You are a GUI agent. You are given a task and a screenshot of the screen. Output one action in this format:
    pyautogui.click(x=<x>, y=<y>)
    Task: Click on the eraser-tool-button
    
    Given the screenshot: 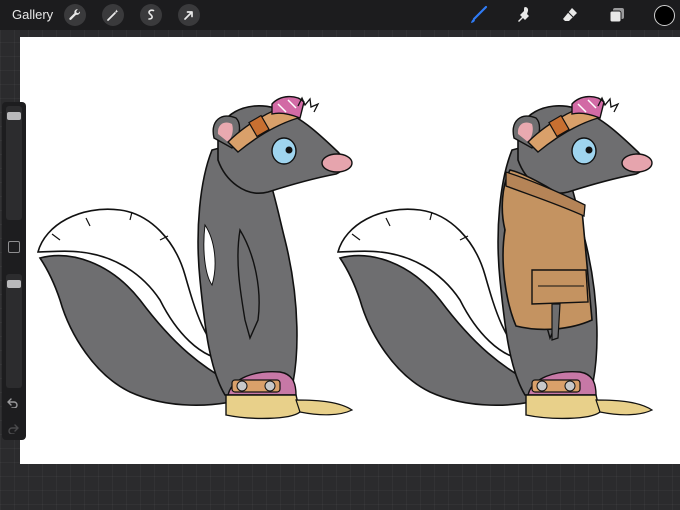 What is the action you would take?
    pyautogui.click(x=570, y=15)
    